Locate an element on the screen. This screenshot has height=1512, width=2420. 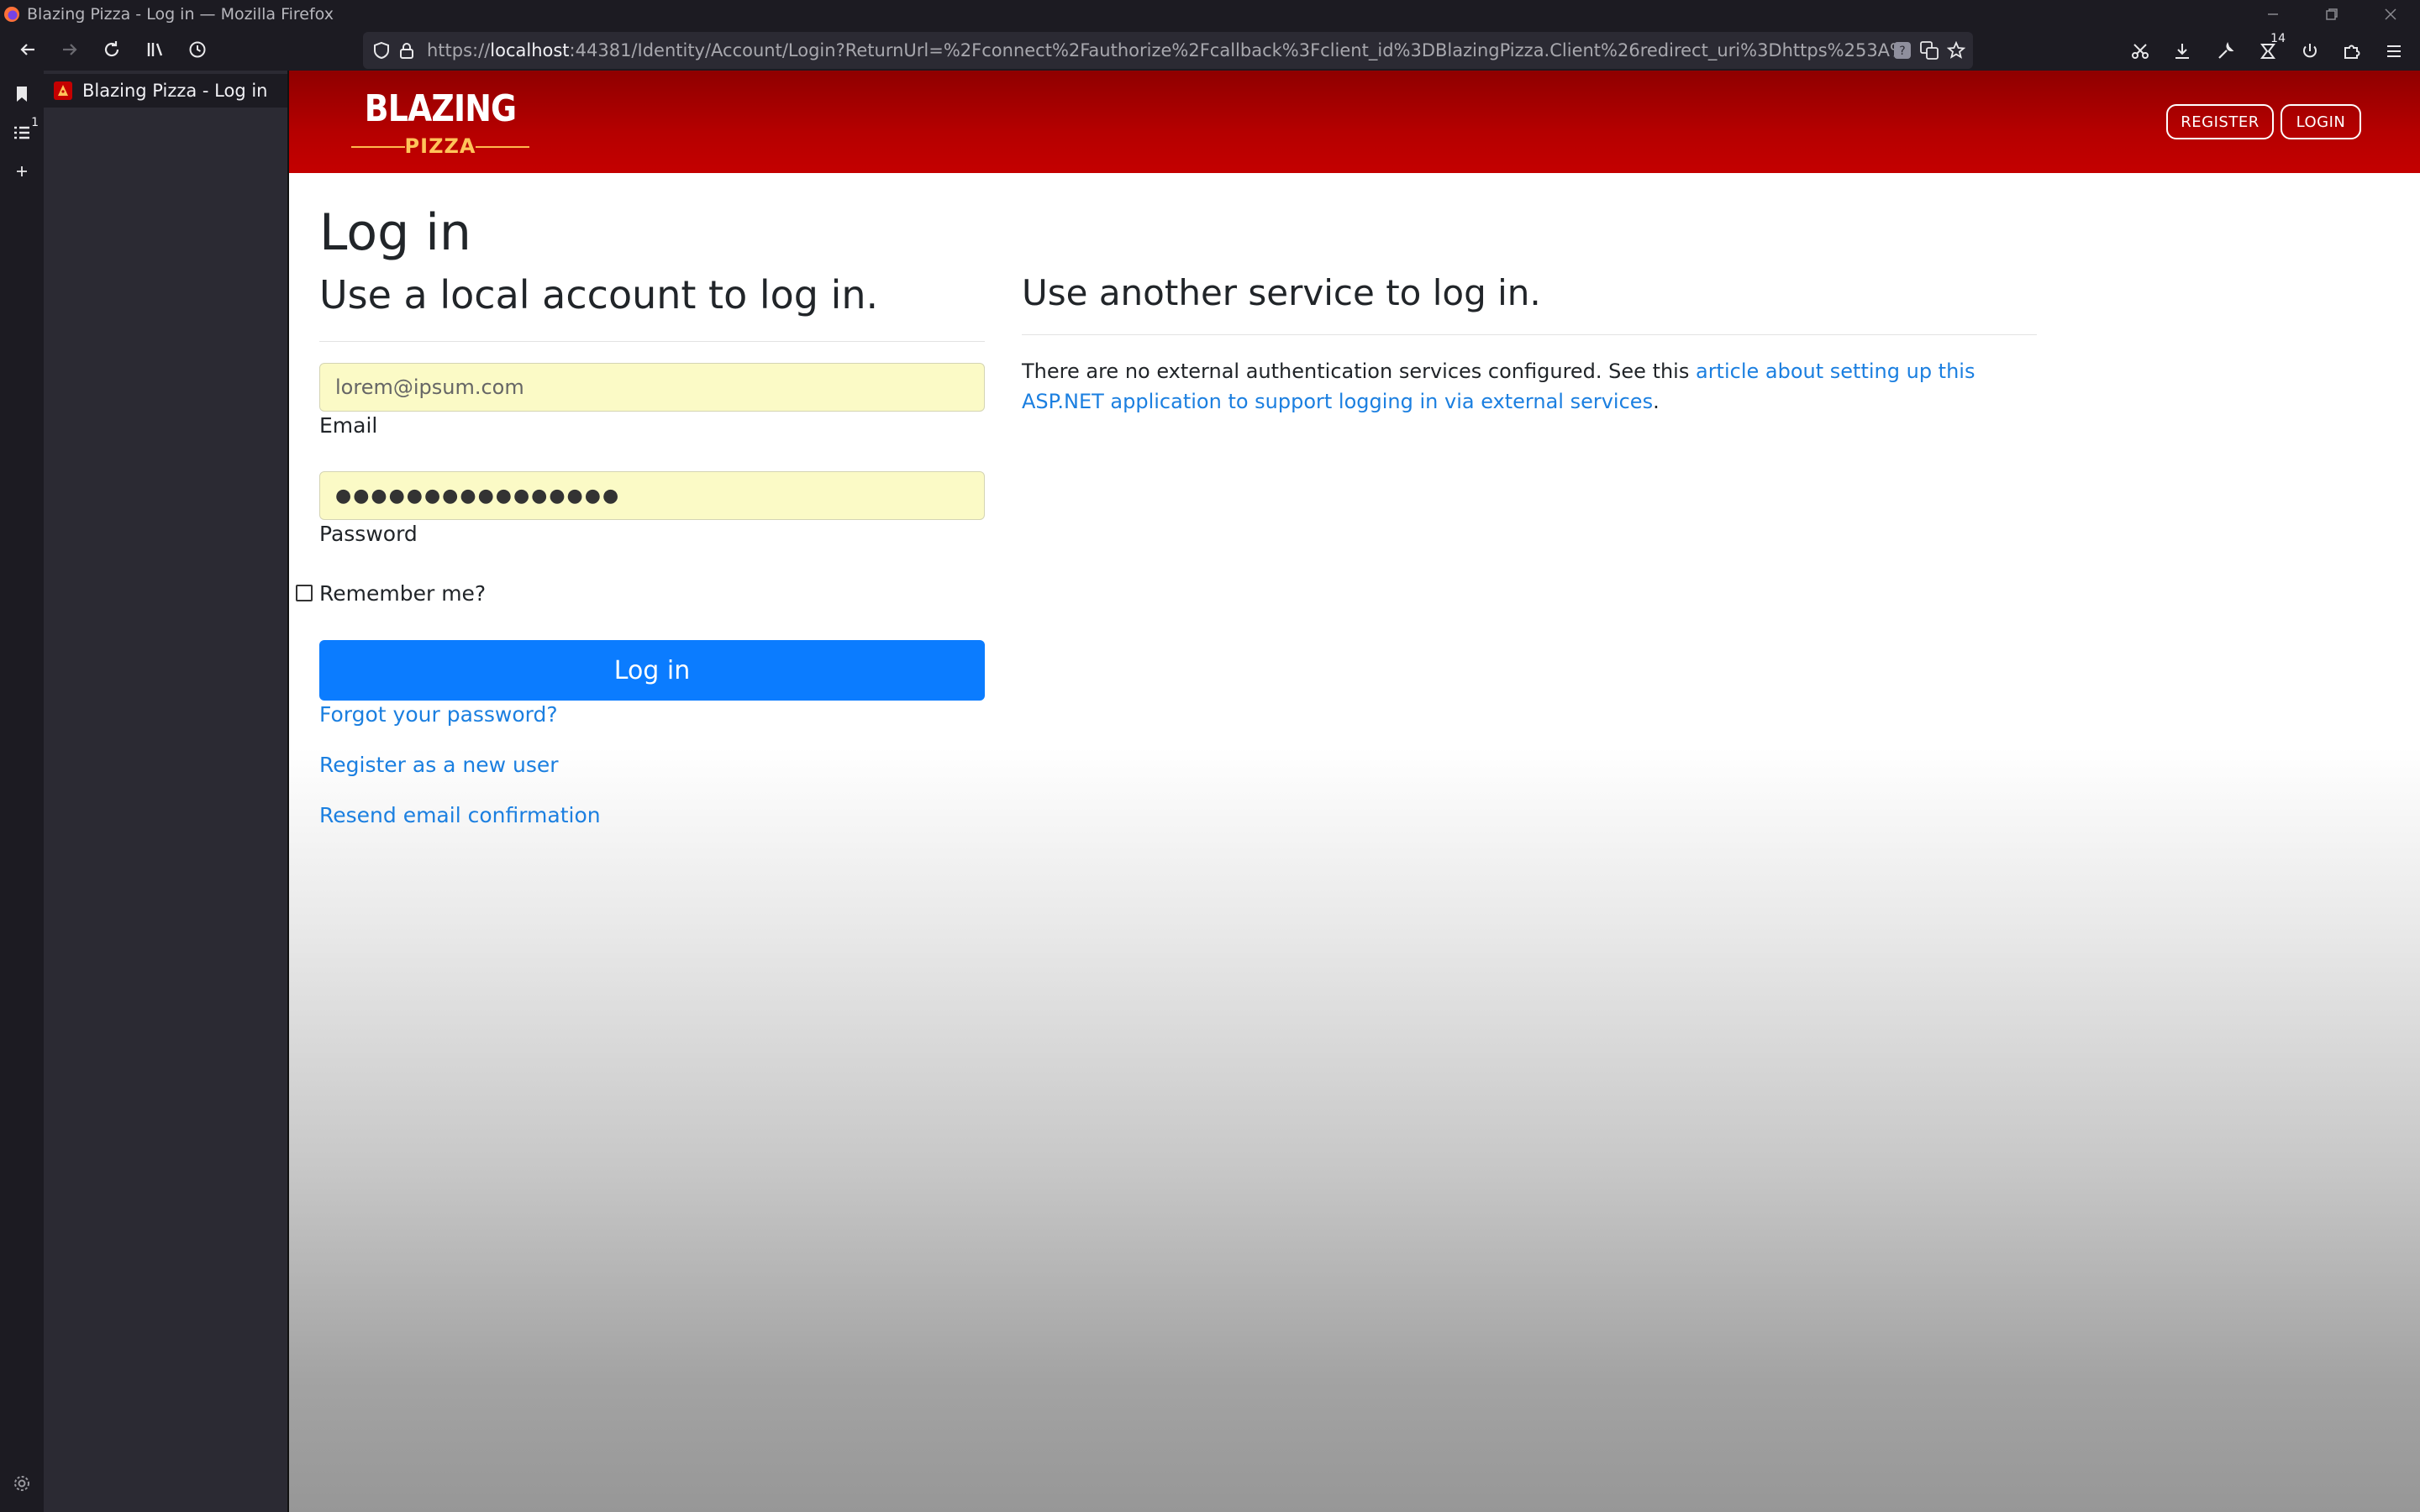
password-label: Password is located at coordinates (368, 534).